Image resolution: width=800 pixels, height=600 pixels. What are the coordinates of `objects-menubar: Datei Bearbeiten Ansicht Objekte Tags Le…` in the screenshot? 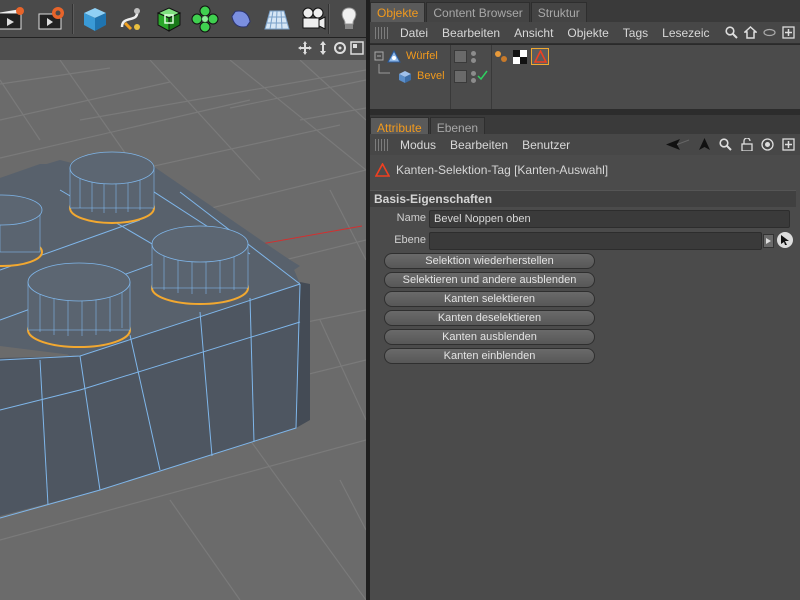 It's located at (585, 33).